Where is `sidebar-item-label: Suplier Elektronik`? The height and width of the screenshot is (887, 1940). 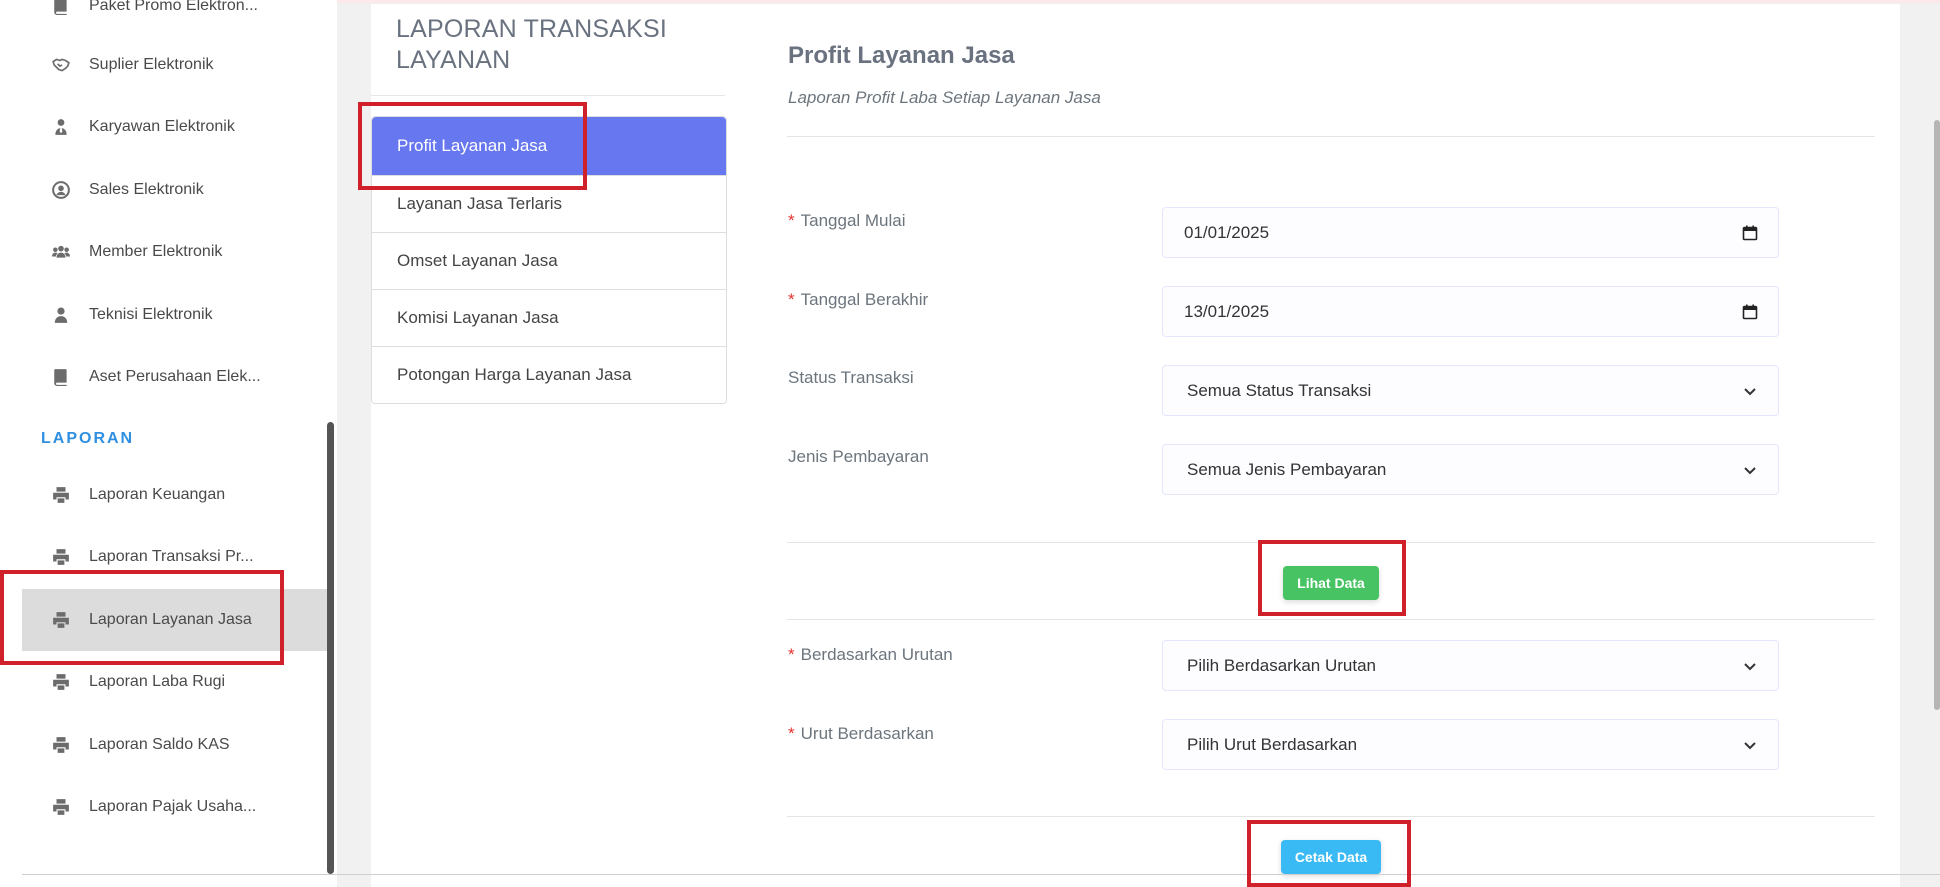 sidebar-item-label: Suplier Elektronik is located at coordinates (151, 64).